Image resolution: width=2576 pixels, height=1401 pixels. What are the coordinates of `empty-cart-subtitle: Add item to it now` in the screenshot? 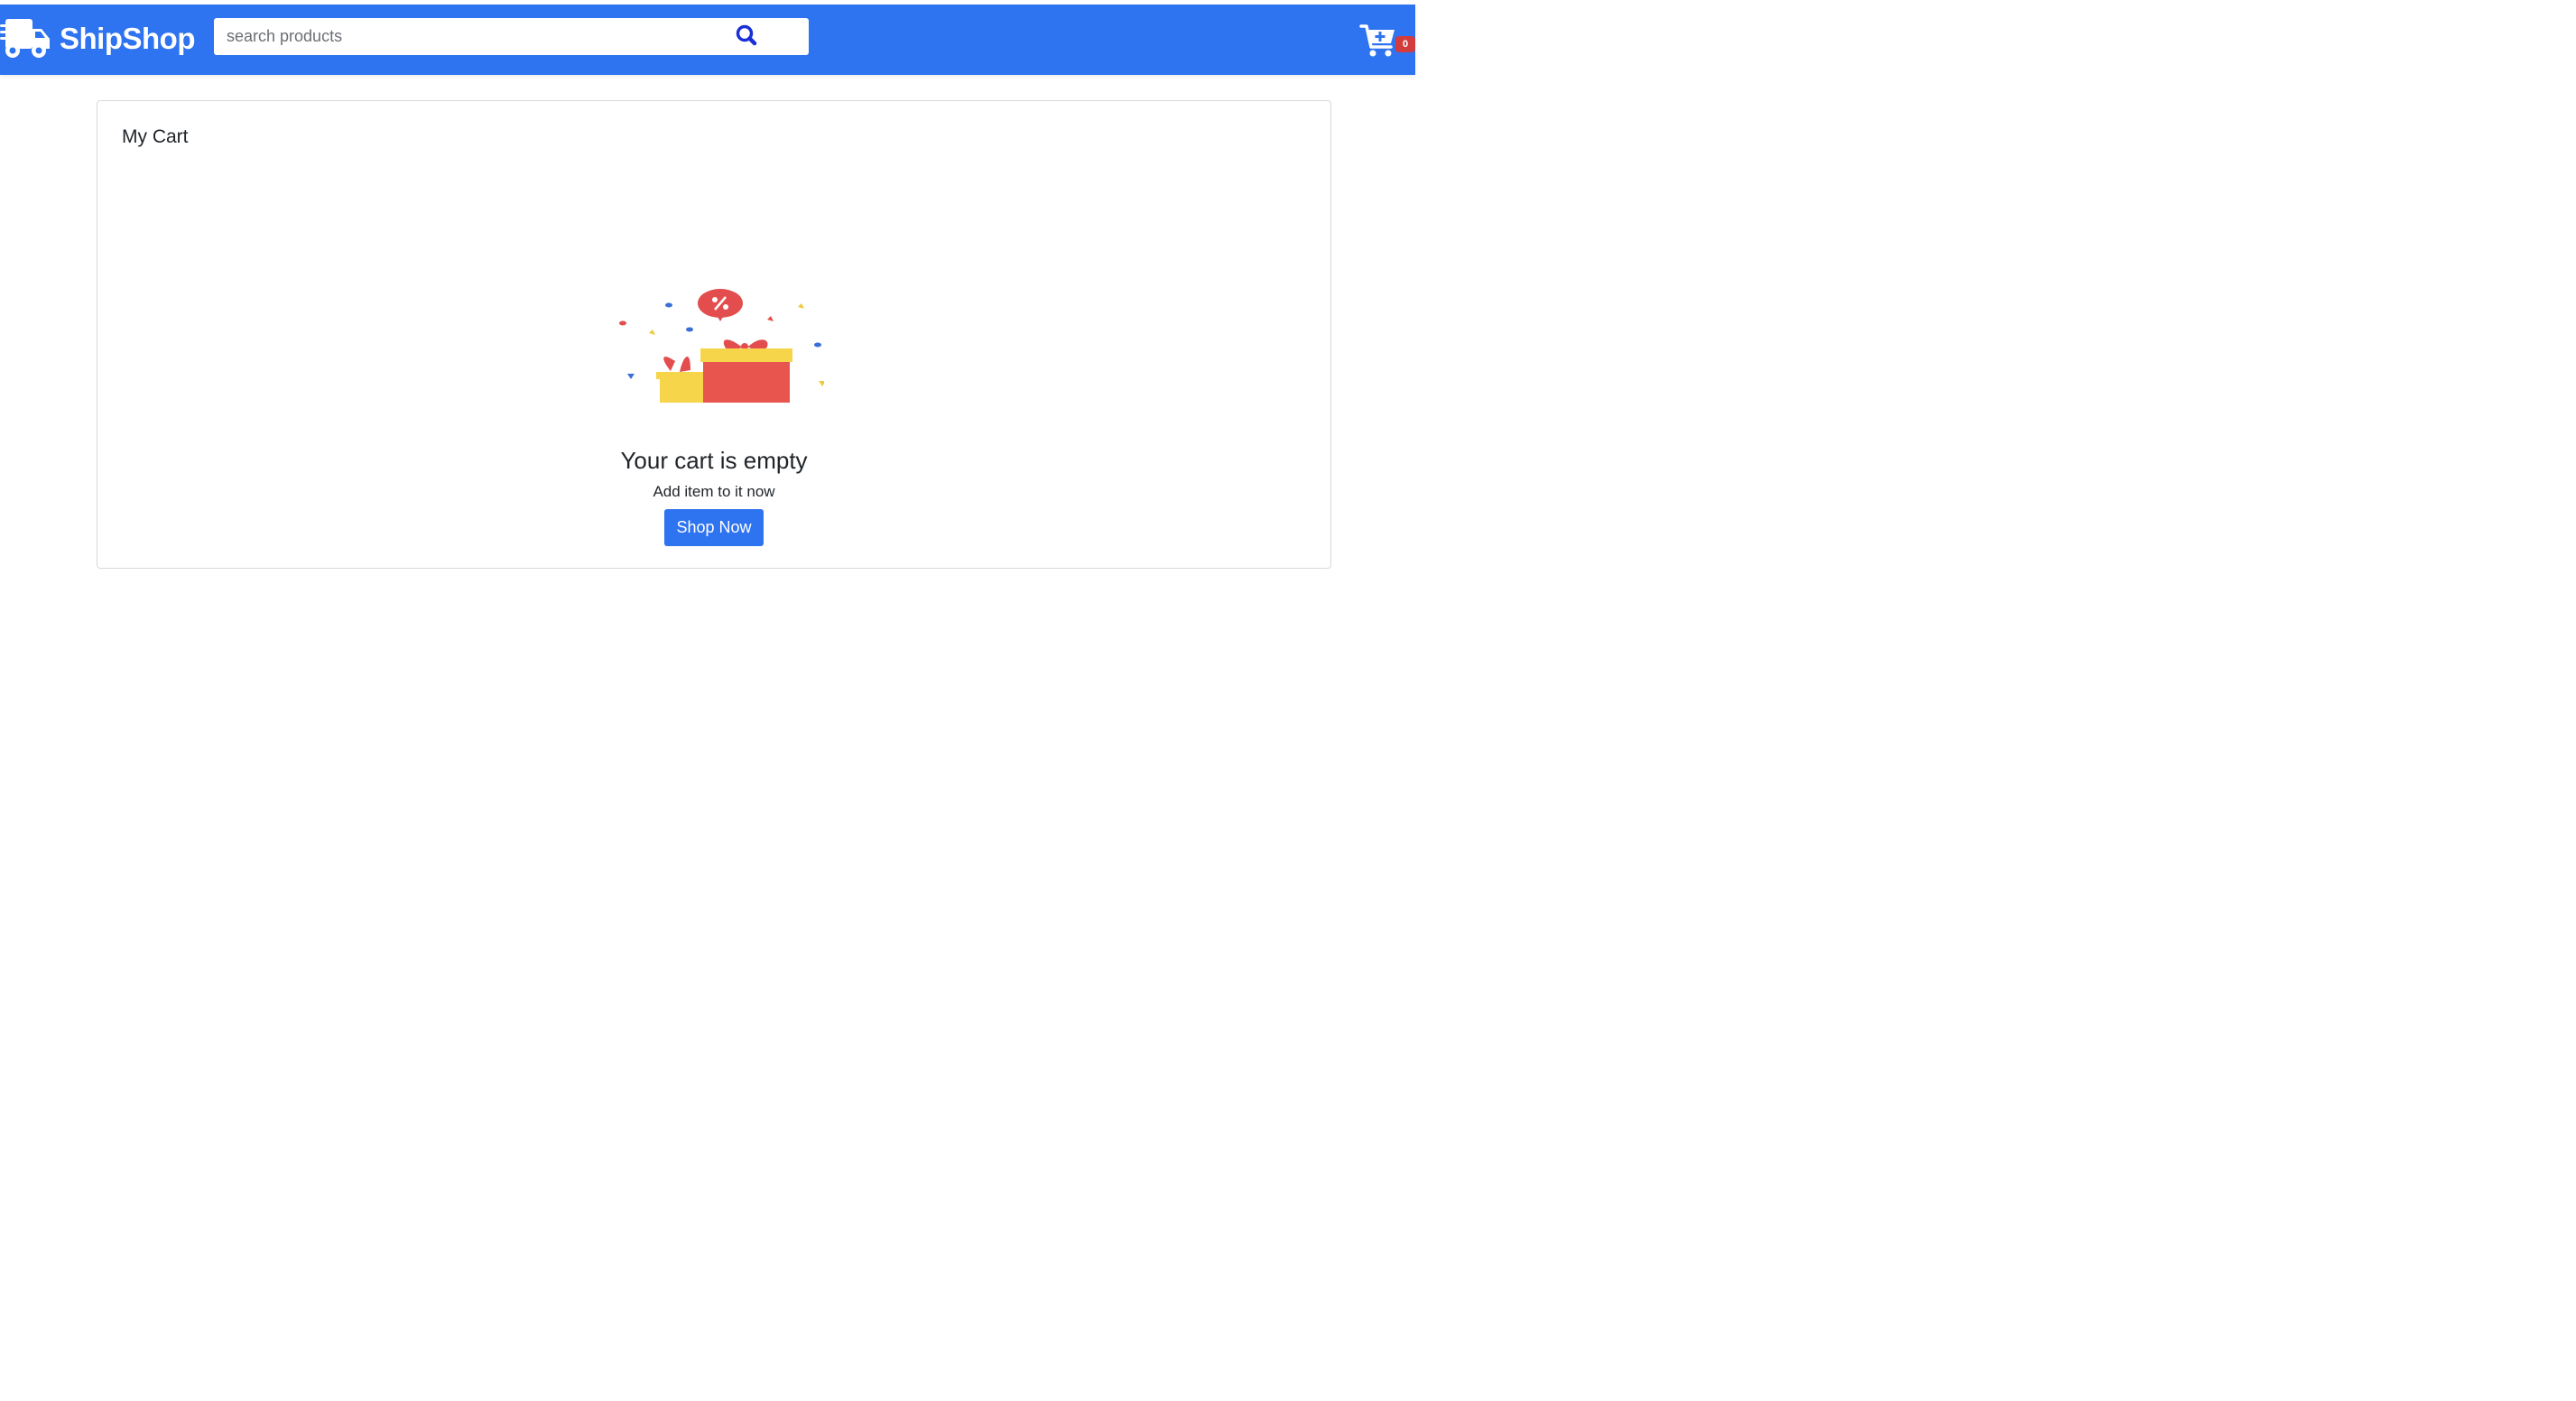 It's located at (714, 492).